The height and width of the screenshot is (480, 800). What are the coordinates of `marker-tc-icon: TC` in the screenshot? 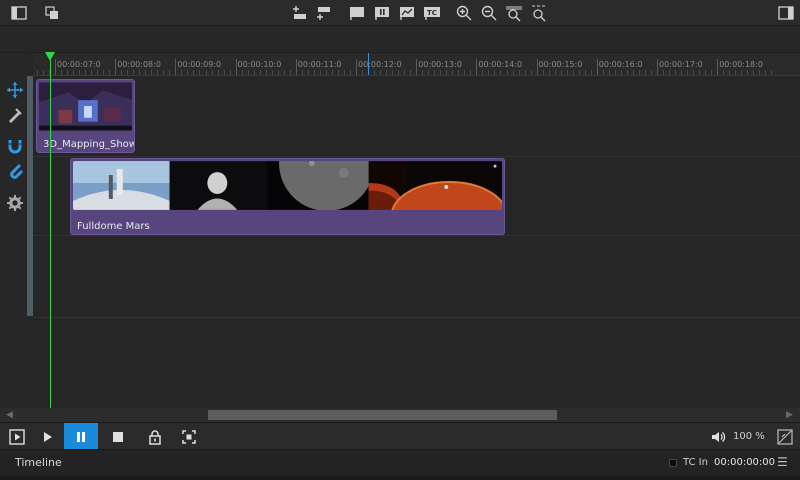 It's located at (432, 13).